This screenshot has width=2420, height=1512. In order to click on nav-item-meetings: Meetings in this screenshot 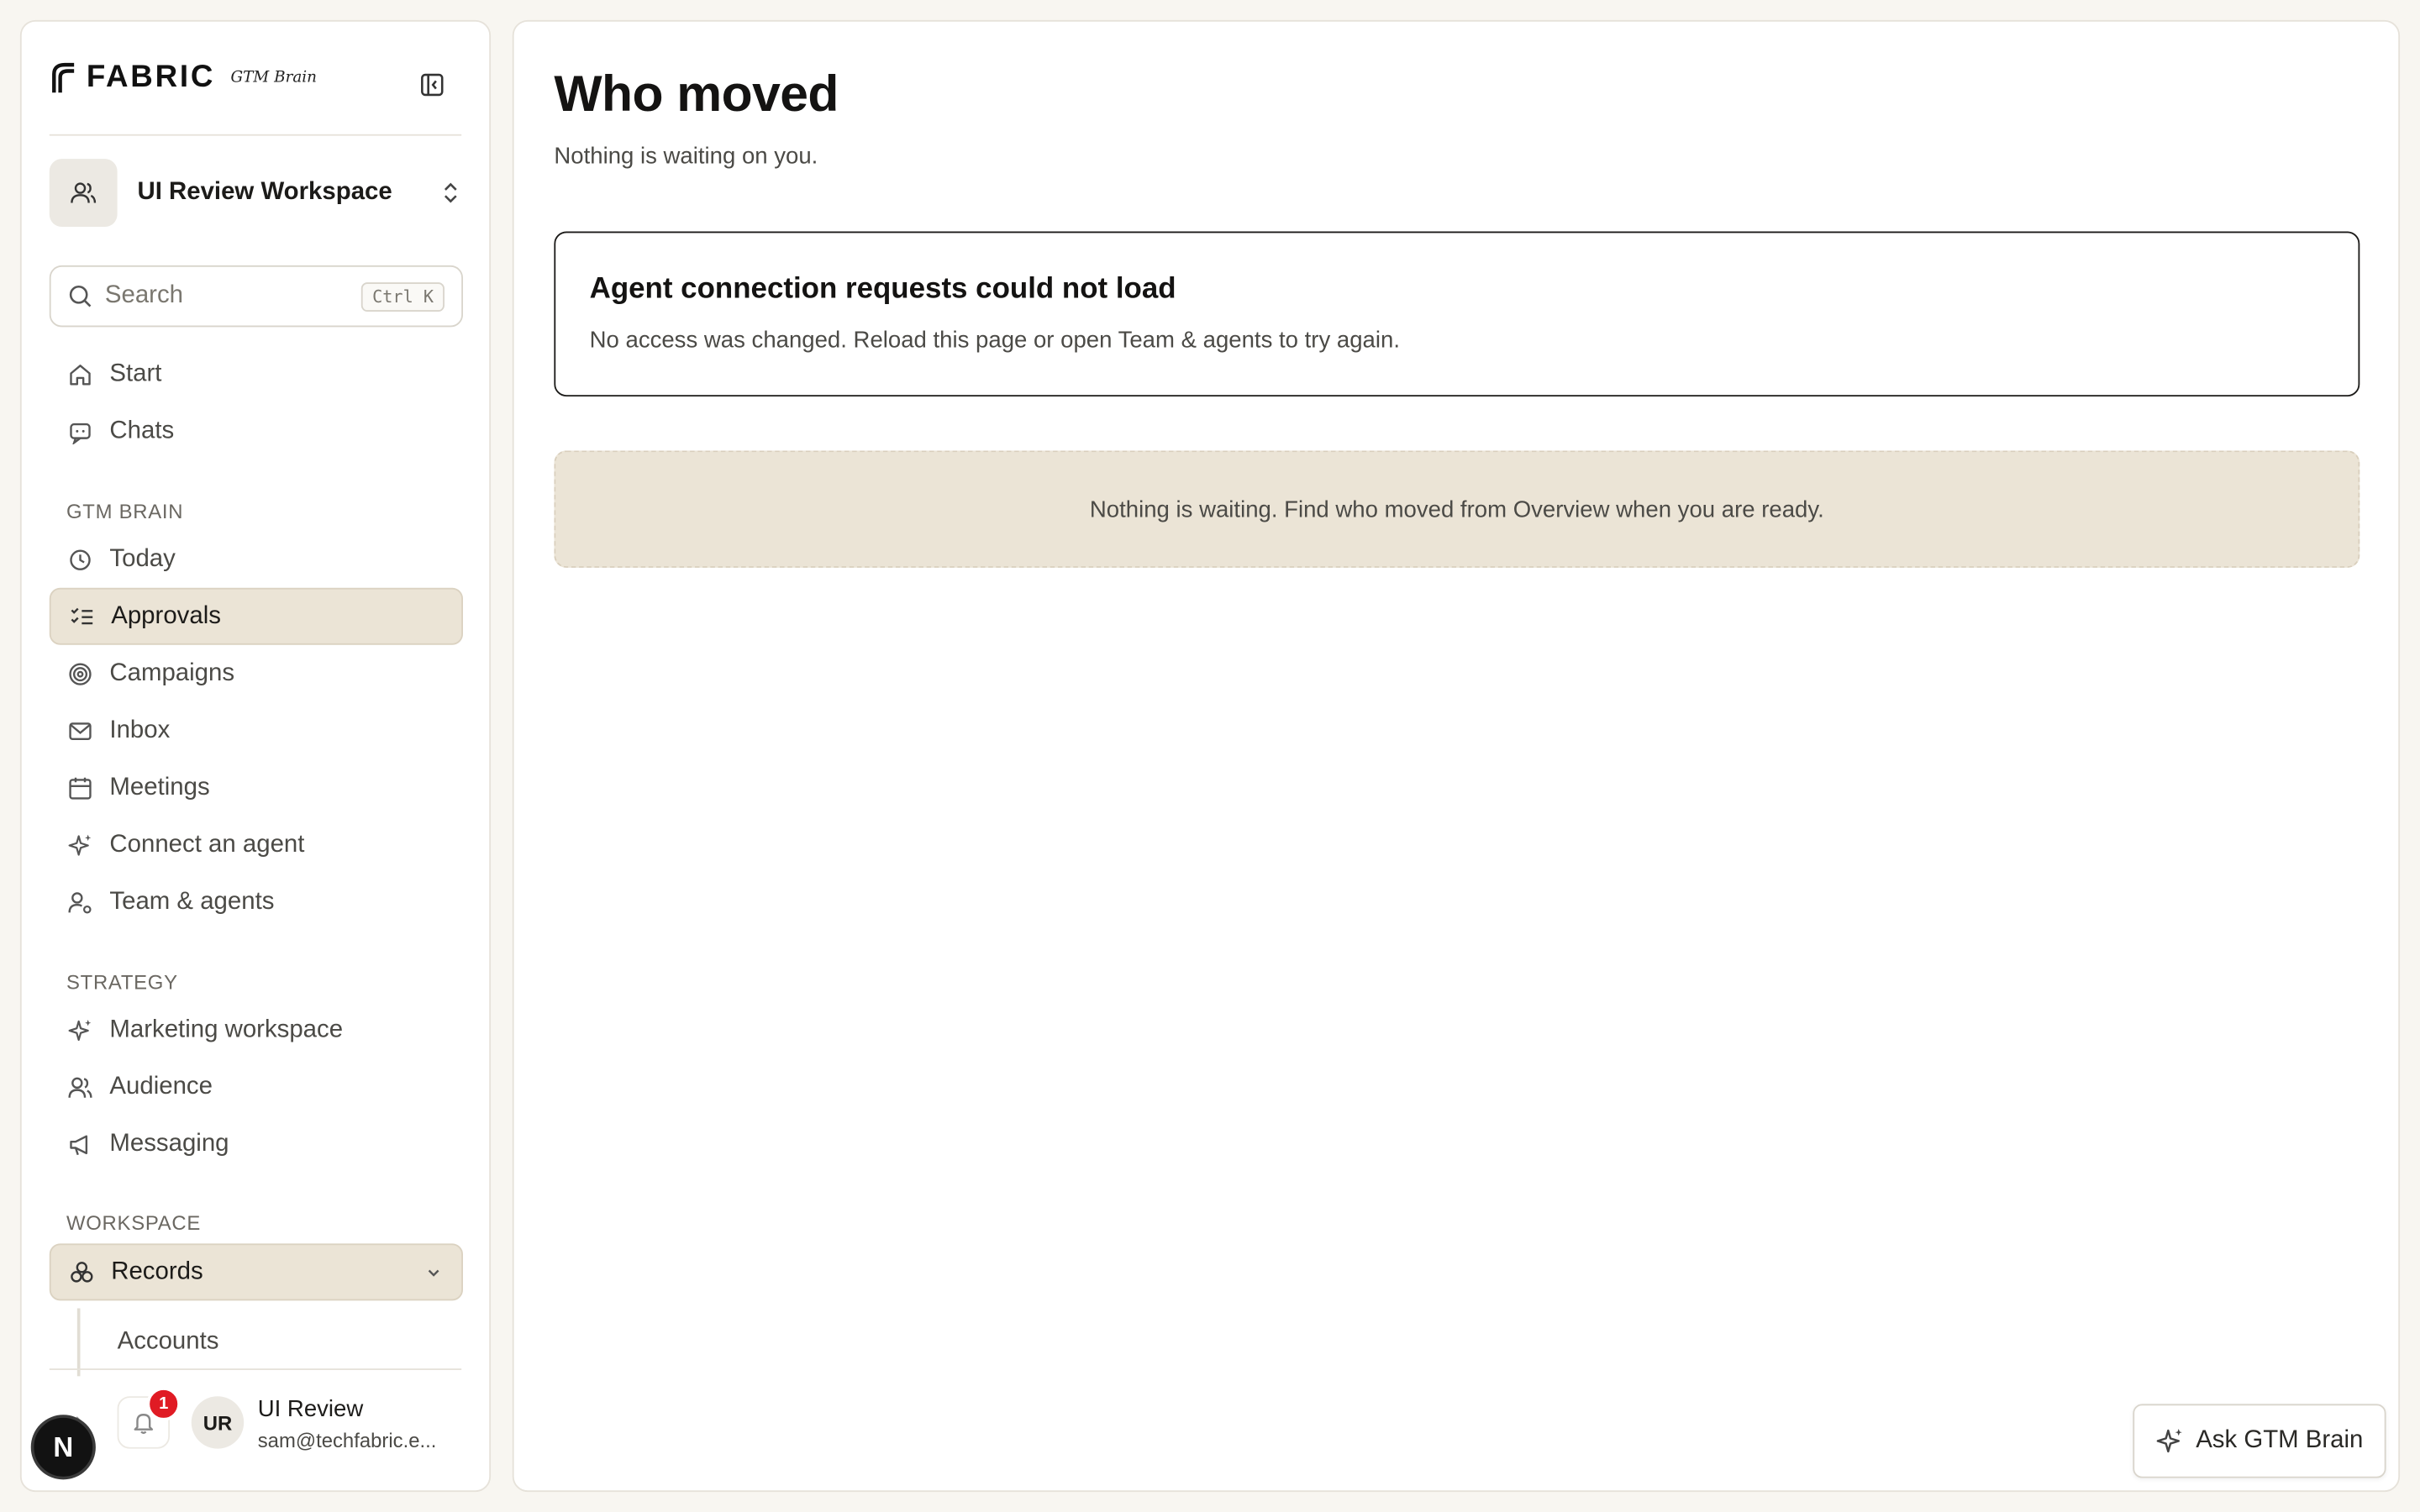, I will do `click(256, 787)`.